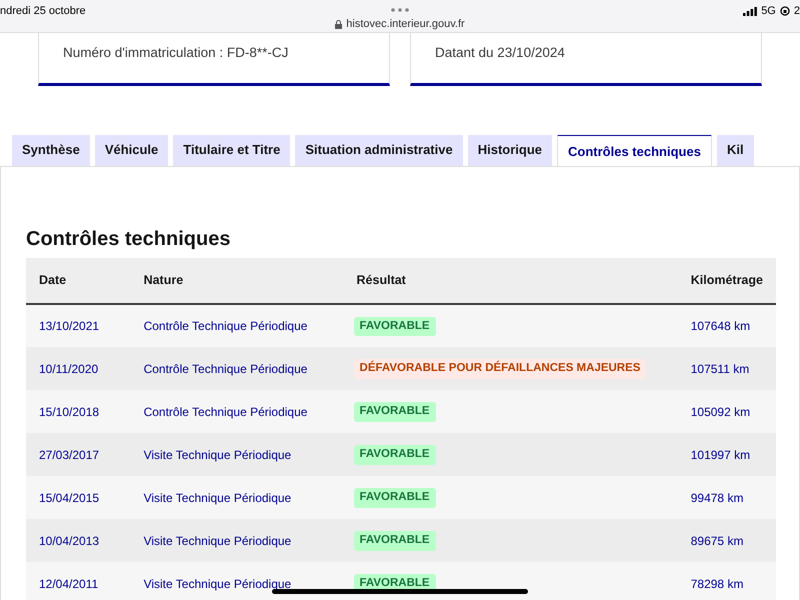 The height and width of the screenshot is (600, 800). Describe the element at coordinates (727, 454) in the screenshot. I see `table-cell: 101997 km` at that location.